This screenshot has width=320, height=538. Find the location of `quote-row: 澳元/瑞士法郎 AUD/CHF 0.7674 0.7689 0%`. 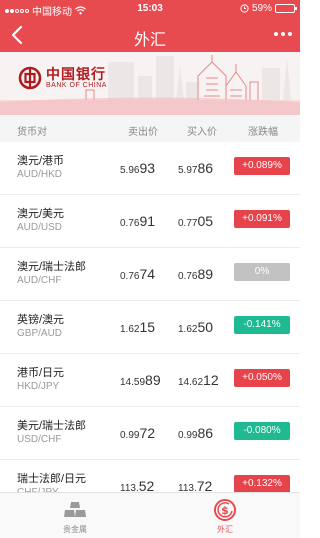

quote-row: 澳元/瑞士法郎 AUD/CHF 0.7674 0.7689 0% is located at coordinates (150, 274).